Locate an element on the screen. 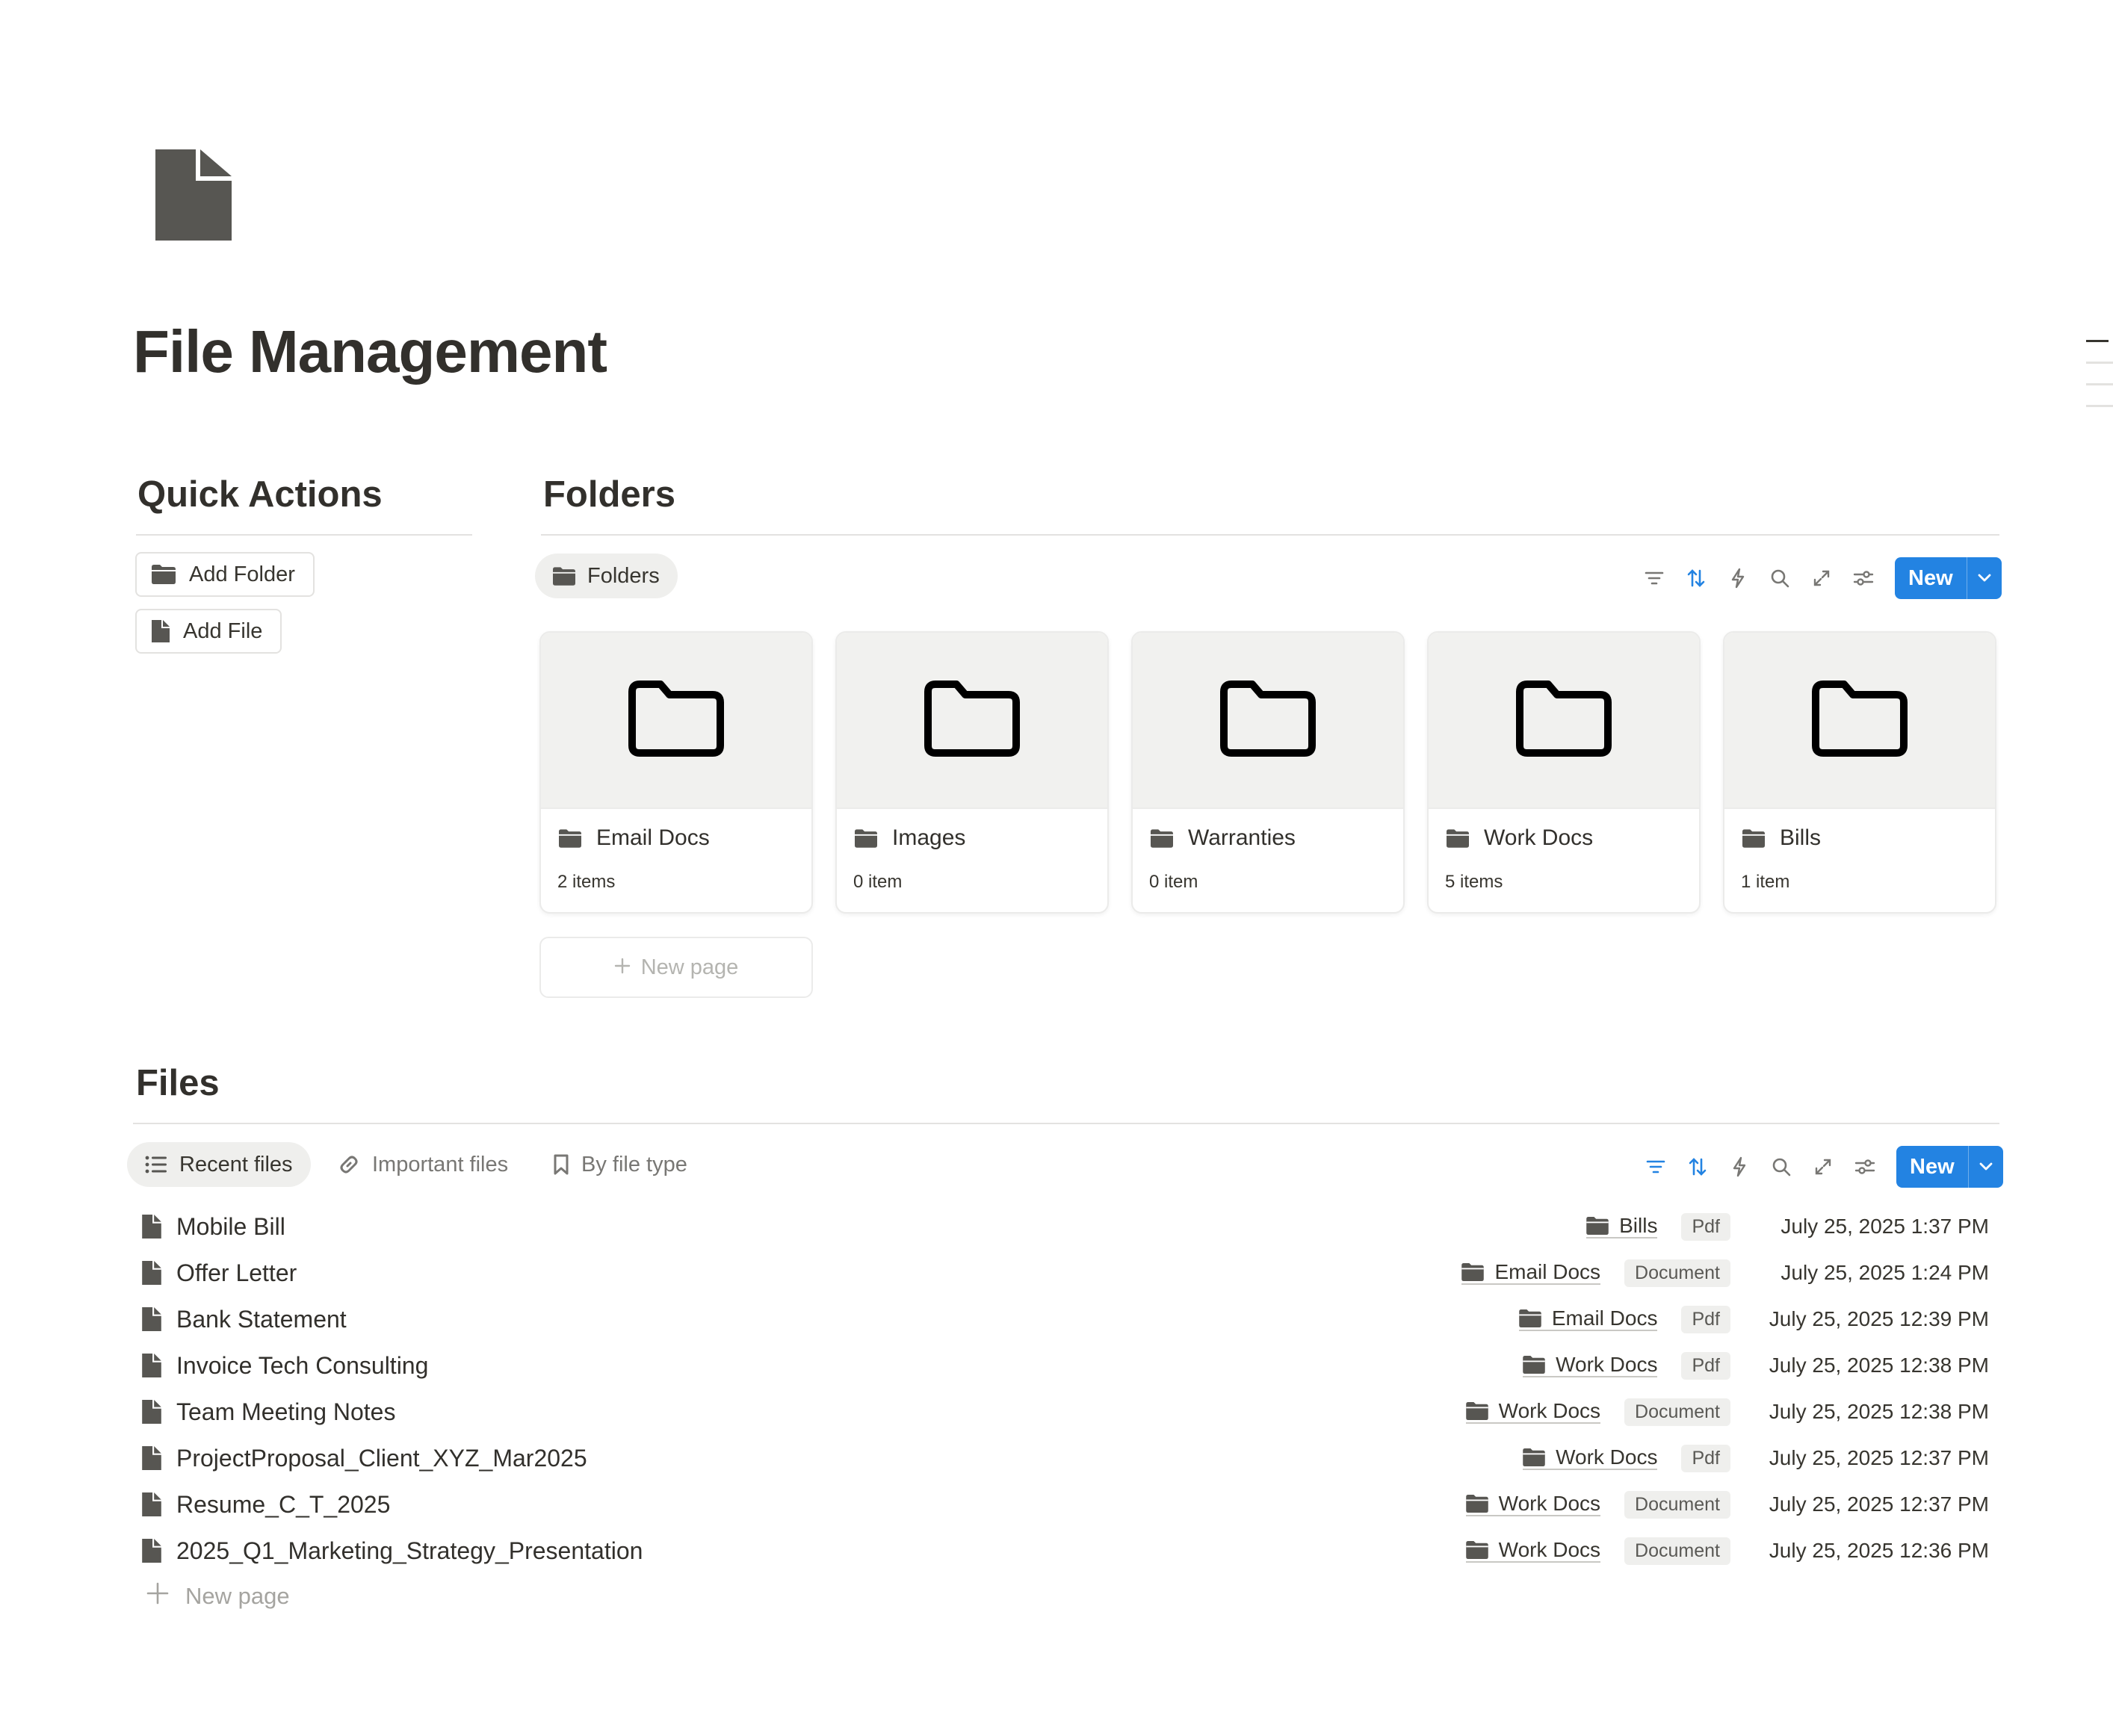 The height and width of the screenshot is (1736, 2113). tab-folders: Folders is located at coordinates (606, 576).